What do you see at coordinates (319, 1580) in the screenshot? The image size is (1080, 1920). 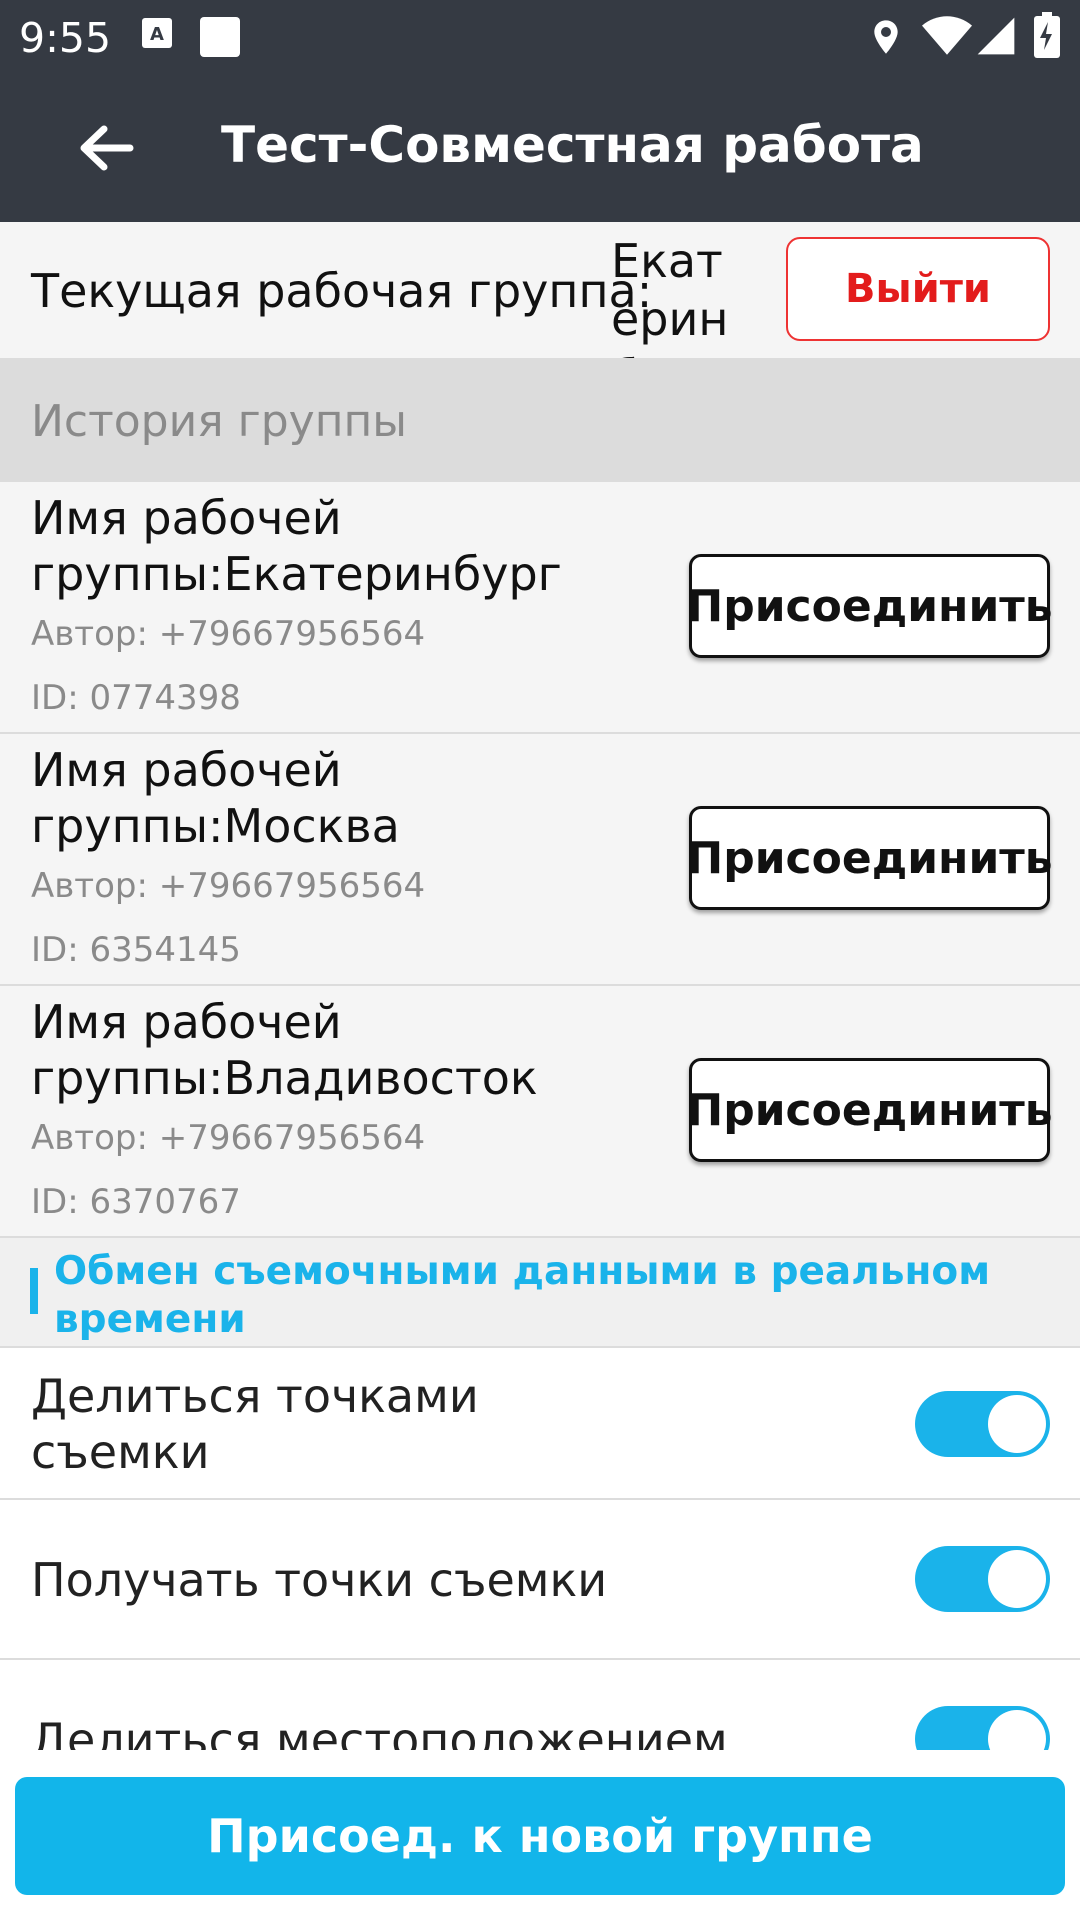 I see `toggle-label: Получать точки съемки` at bounding box center [319, 1580].